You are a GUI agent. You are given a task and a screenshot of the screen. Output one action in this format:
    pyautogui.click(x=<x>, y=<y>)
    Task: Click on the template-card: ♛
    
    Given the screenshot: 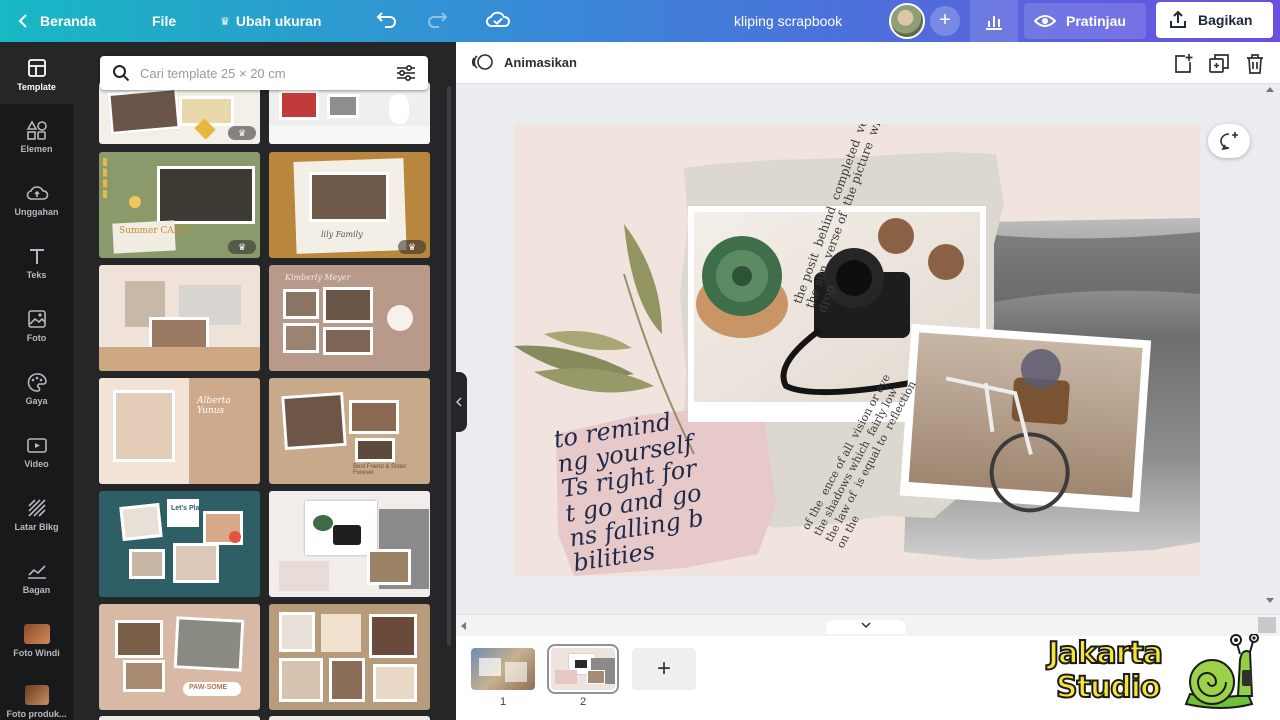 What is the action you would take?
    pyautogui.click(x=179, y=113)
    